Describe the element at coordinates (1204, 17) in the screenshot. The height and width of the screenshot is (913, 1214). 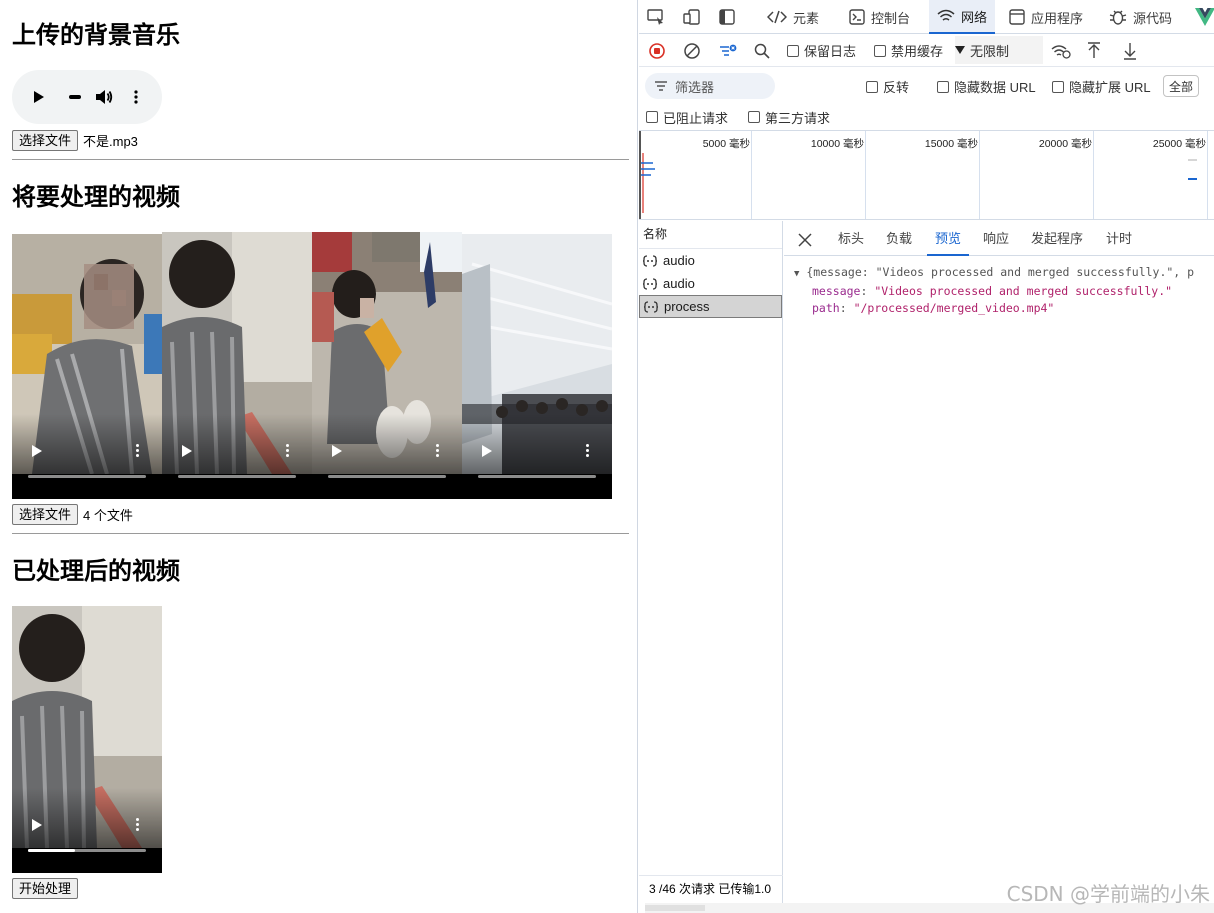
I see `vue-devtools-icon` at that location.